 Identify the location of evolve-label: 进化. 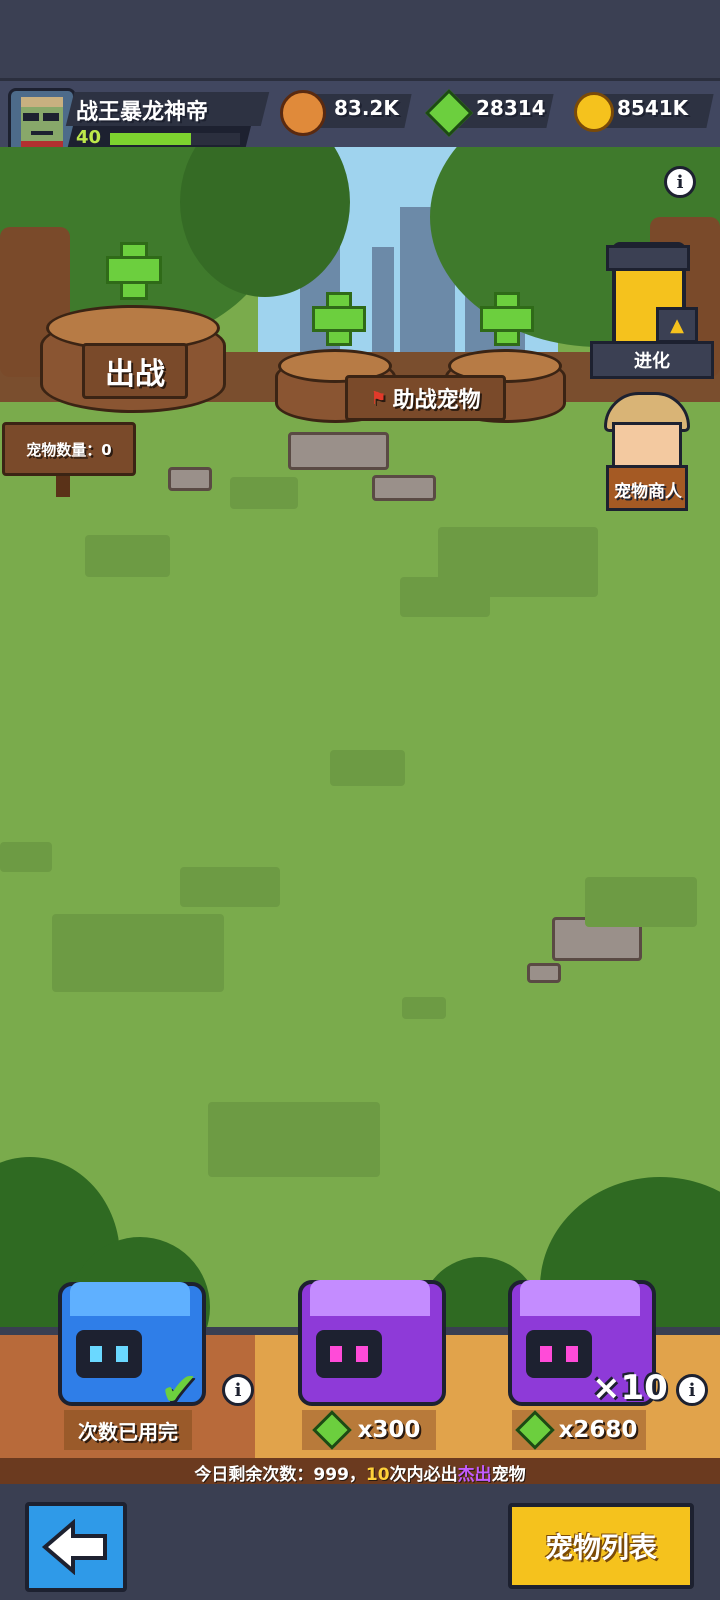
(652, 360).